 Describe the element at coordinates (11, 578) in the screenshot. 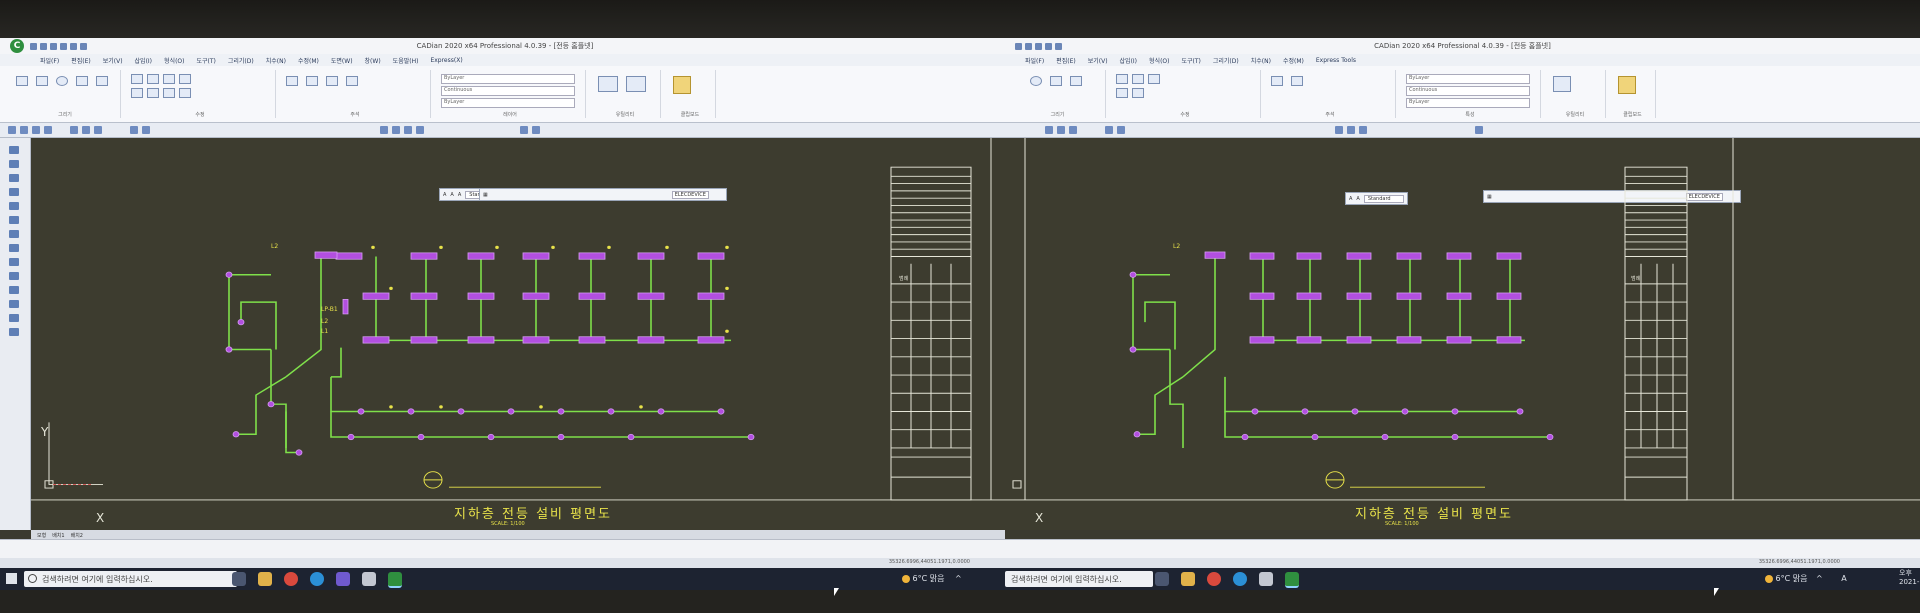

I see `start-icon` at that location.